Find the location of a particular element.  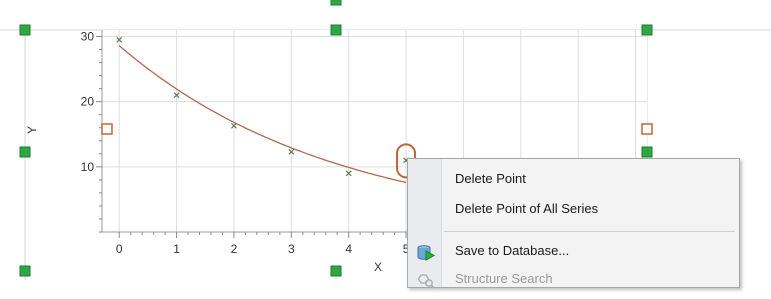

menu-separator is located at coordinates (589, 231).